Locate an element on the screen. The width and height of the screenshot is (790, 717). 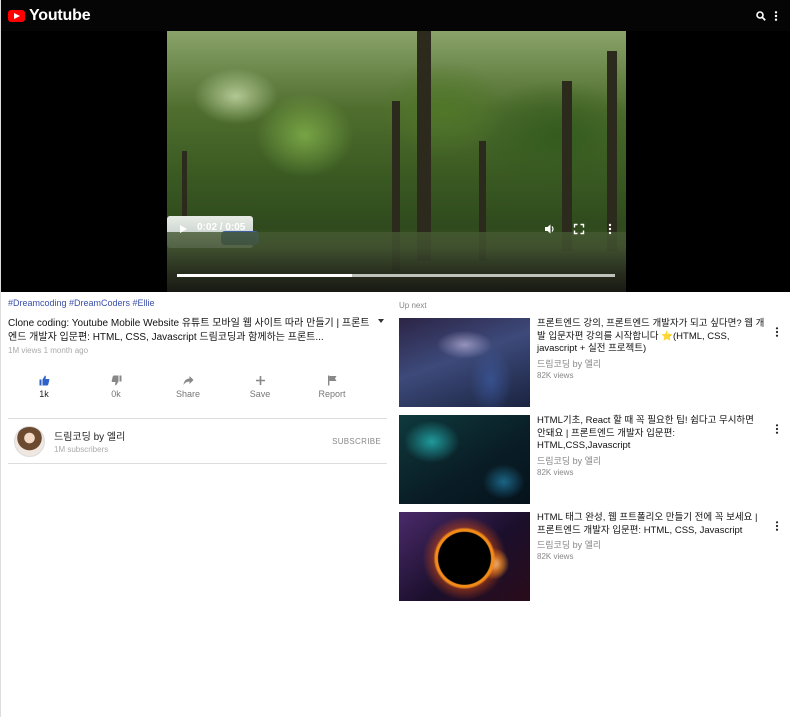
like-count: 1k is located at coordinates (44, 394).